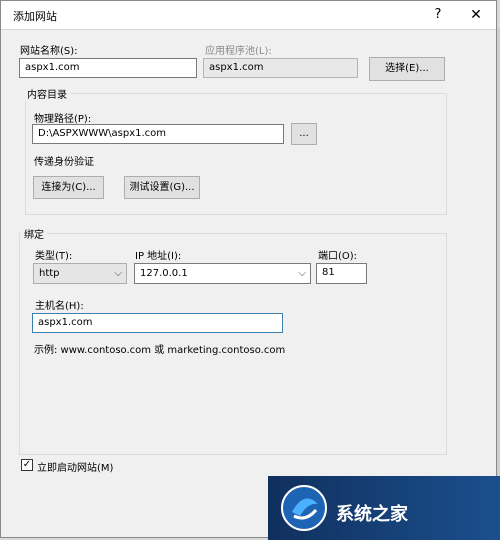  Describe the element at coordinates (248, 15) in the screenshot. I see `title-bar: 添加网站 ? ✕` at that location.